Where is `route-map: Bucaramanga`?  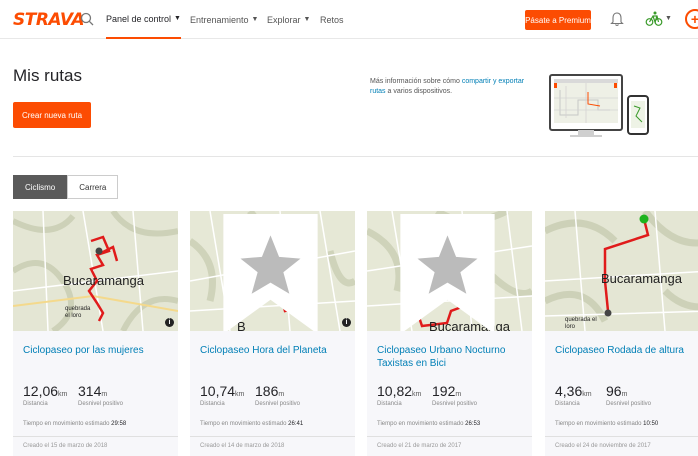
route-map: Bucaramanga is located at coordinates (449, 271).